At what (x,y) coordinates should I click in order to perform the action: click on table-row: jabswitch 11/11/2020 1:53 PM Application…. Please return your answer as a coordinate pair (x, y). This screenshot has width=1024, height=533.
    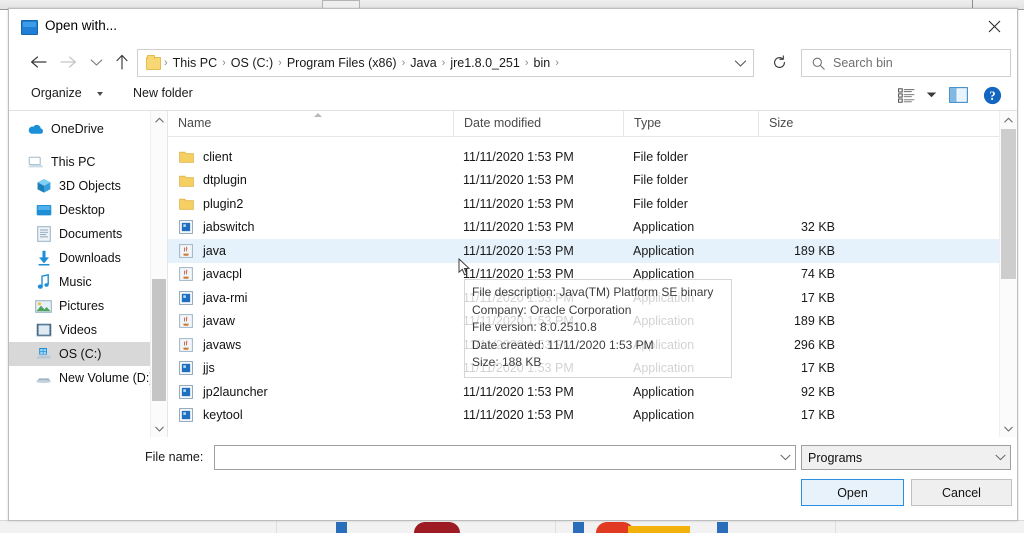
    Looking at the image, I should click on (592, 228).